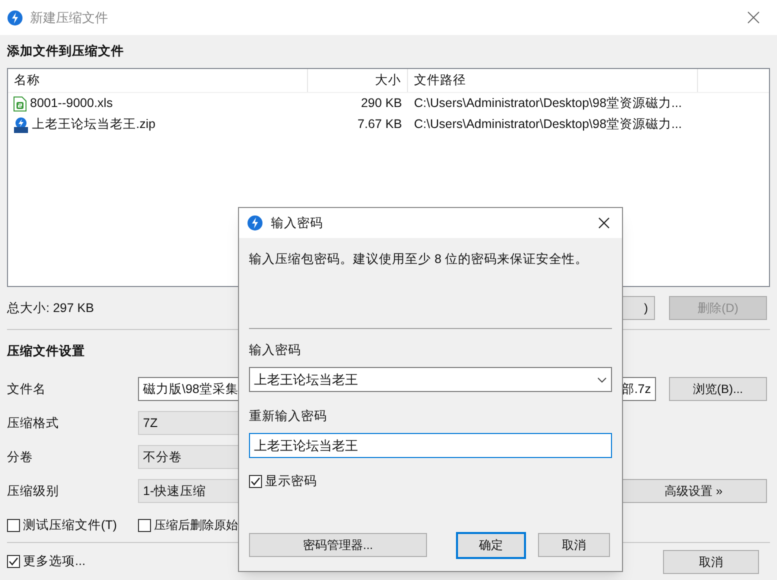 The image size is (777, 580). I want to click on window-title: 新建压缩文件, so click(69, 17).